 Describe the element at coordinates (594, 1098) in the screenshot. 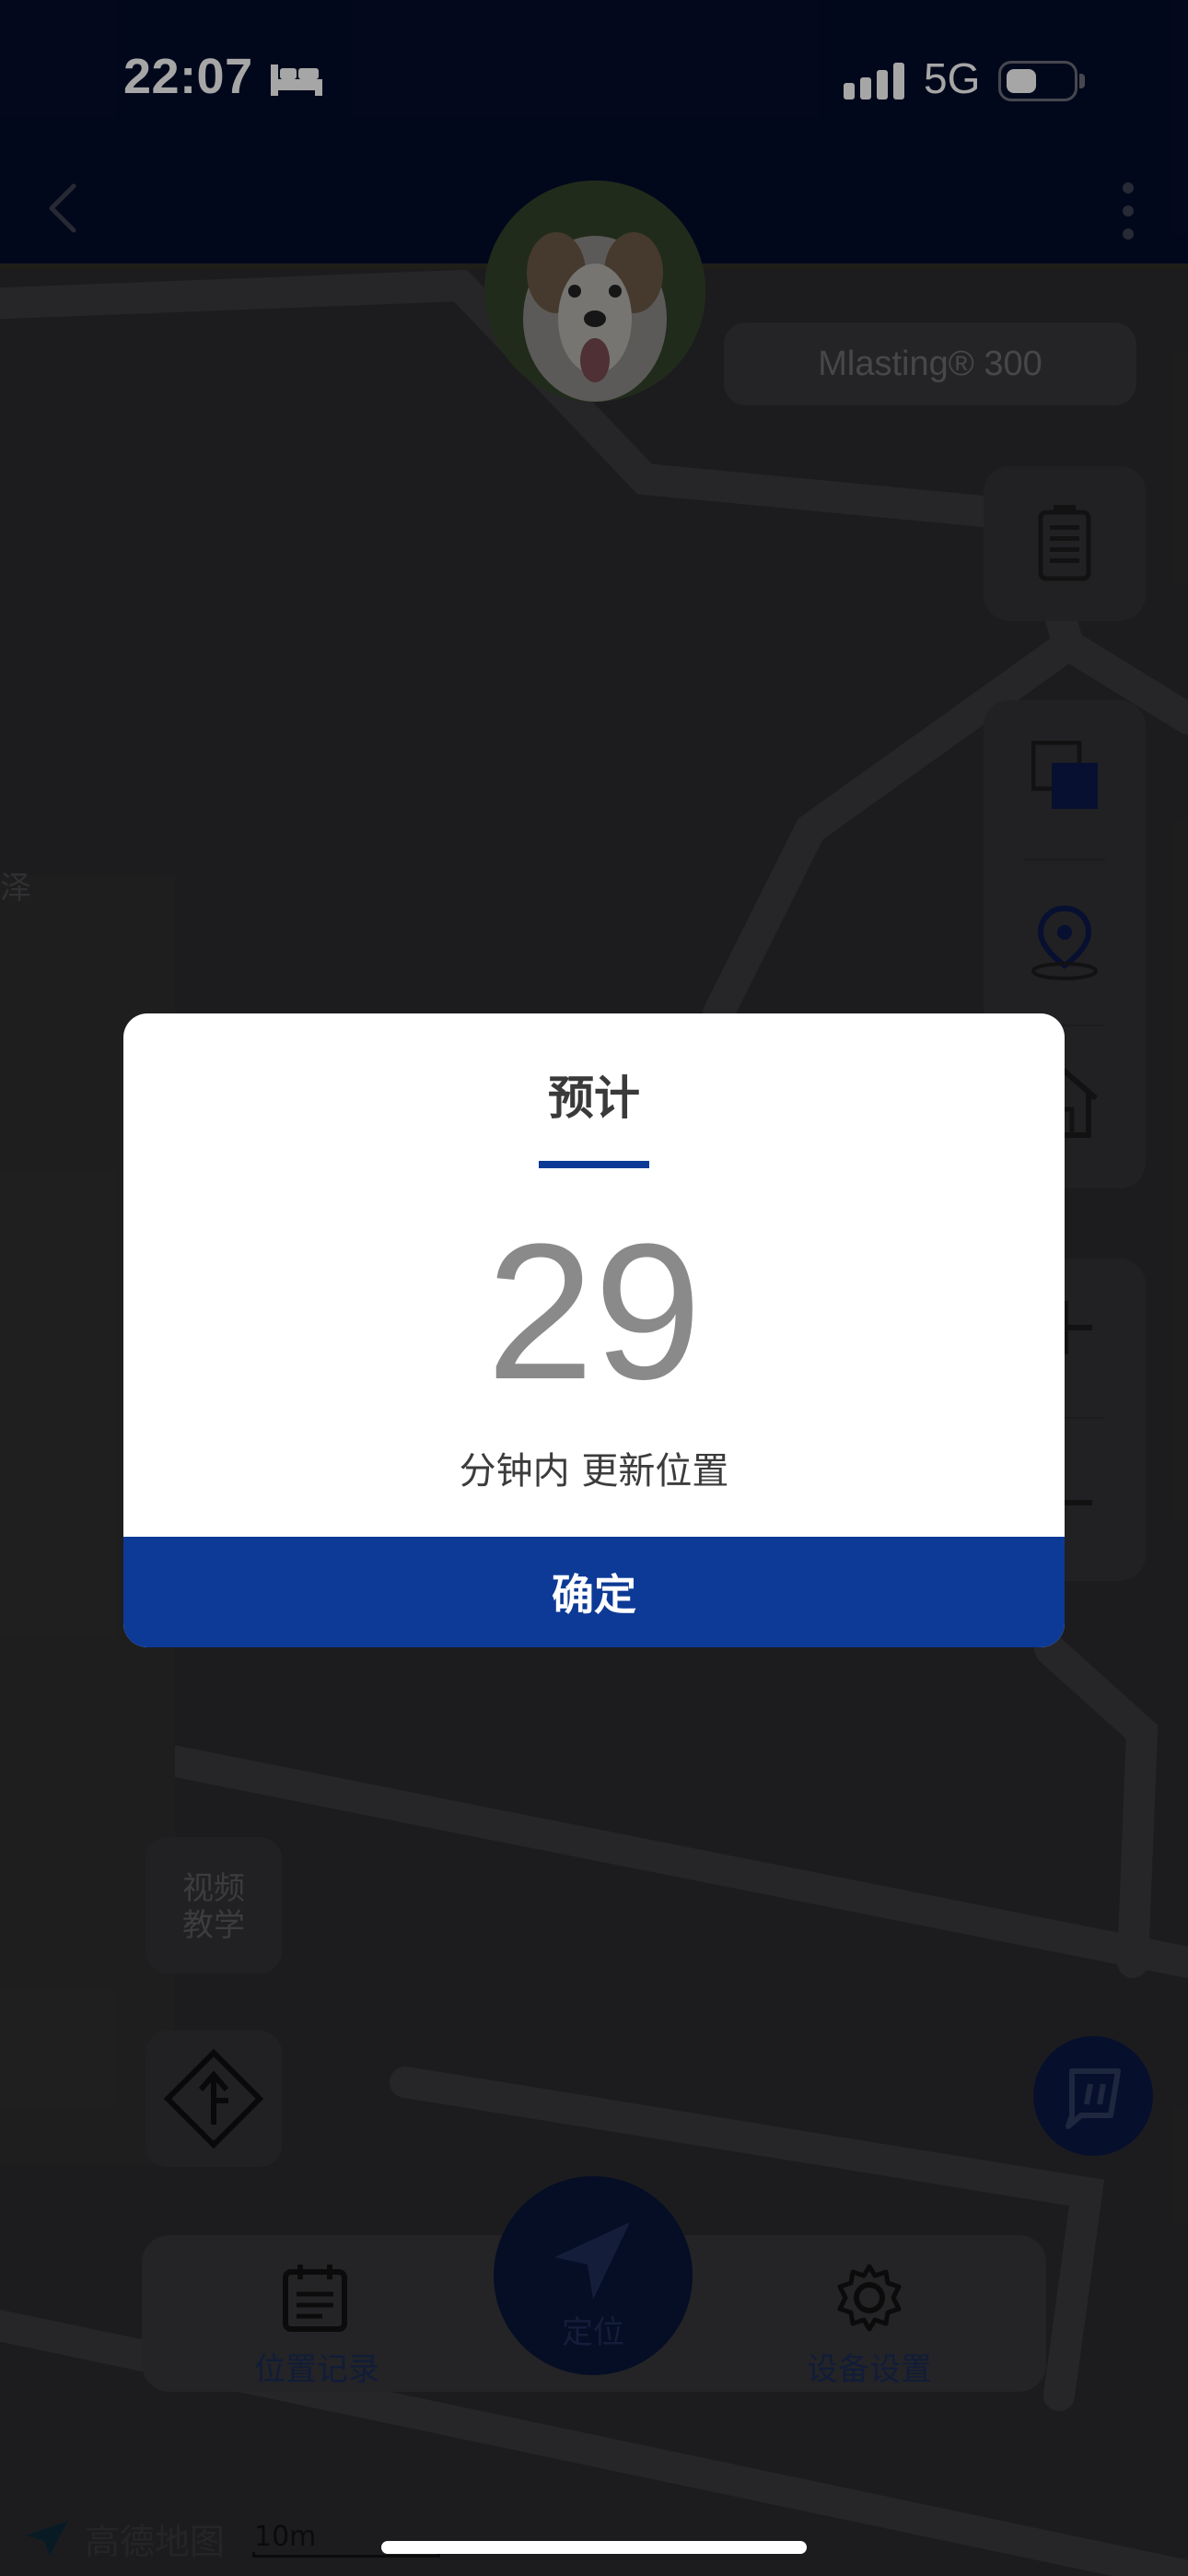

I see `dialog-title: 预计` at that location.